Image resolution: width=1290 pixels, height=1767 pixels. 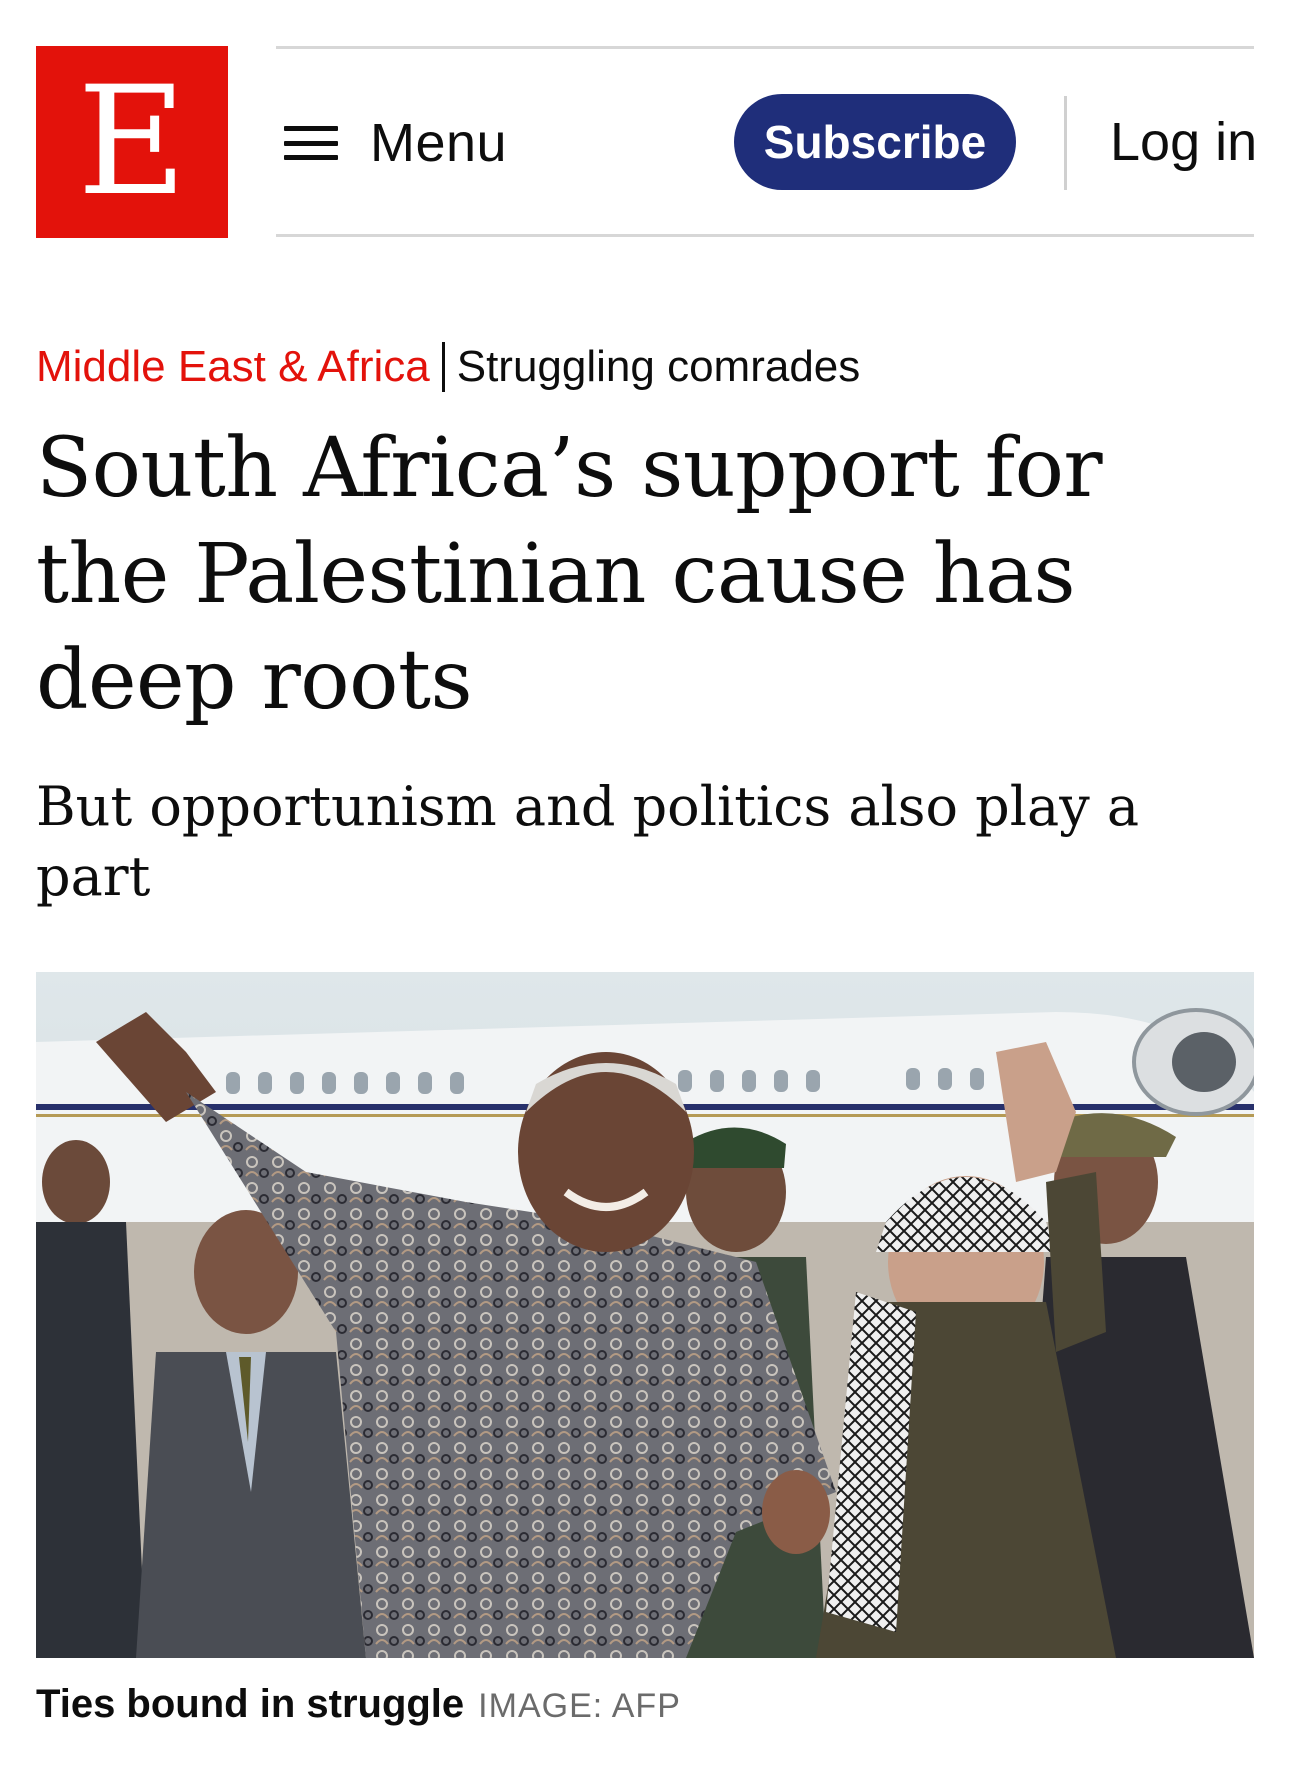 I want to click on image-credit: IMAGE: AFP, so click(x=579, y=1706).